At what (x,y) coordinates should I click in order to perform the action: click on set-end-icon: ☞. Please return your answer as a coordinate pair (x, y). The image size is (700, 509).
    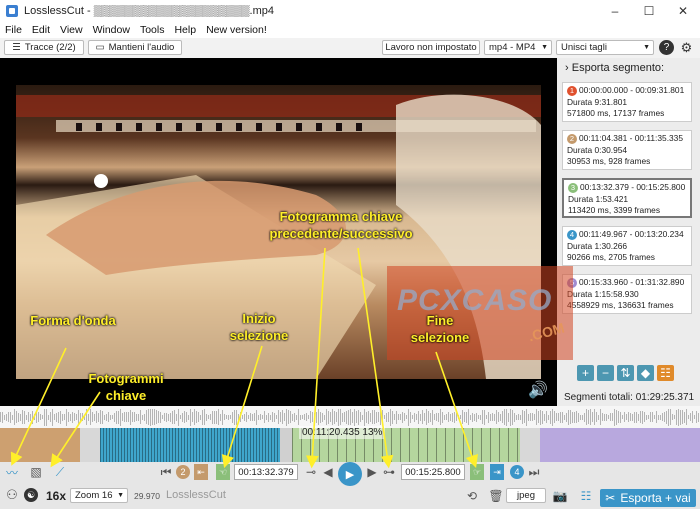
    Looking at the image, I should click on (477, 472).